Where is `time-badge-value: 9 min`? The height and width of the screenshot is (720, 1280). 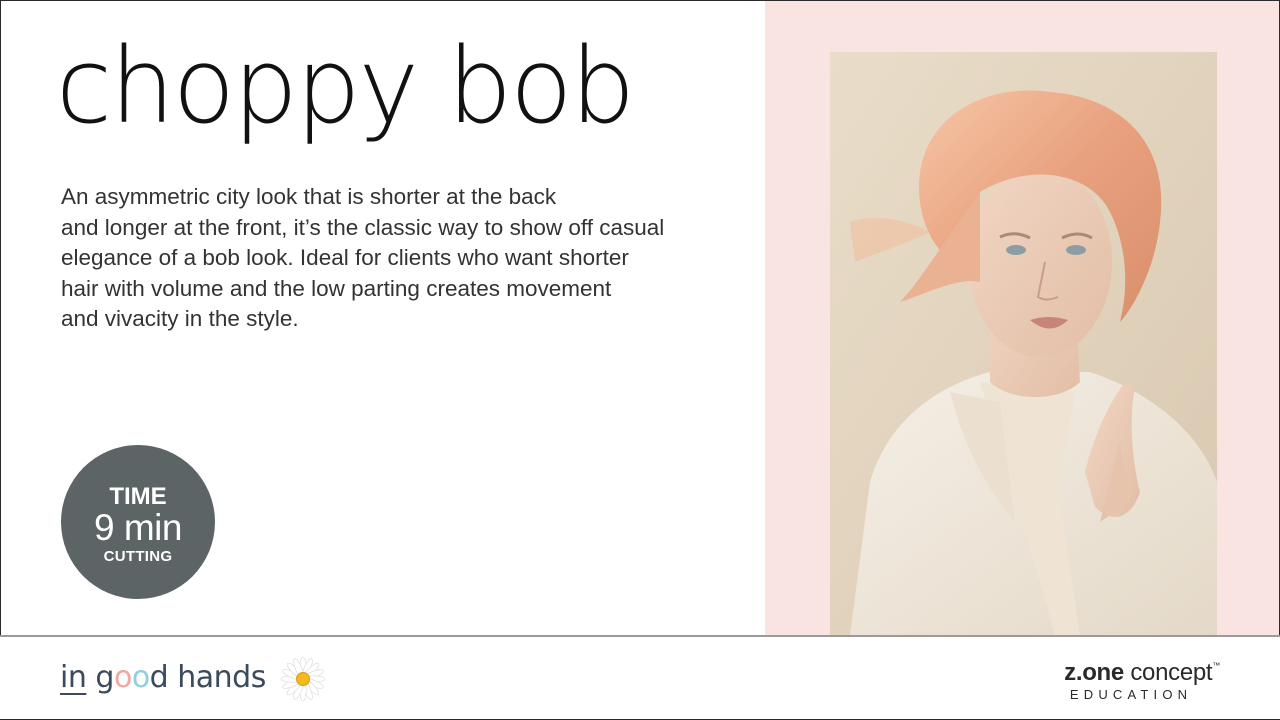 time-badge-value: 9 min is located at coordinates (138, 527).